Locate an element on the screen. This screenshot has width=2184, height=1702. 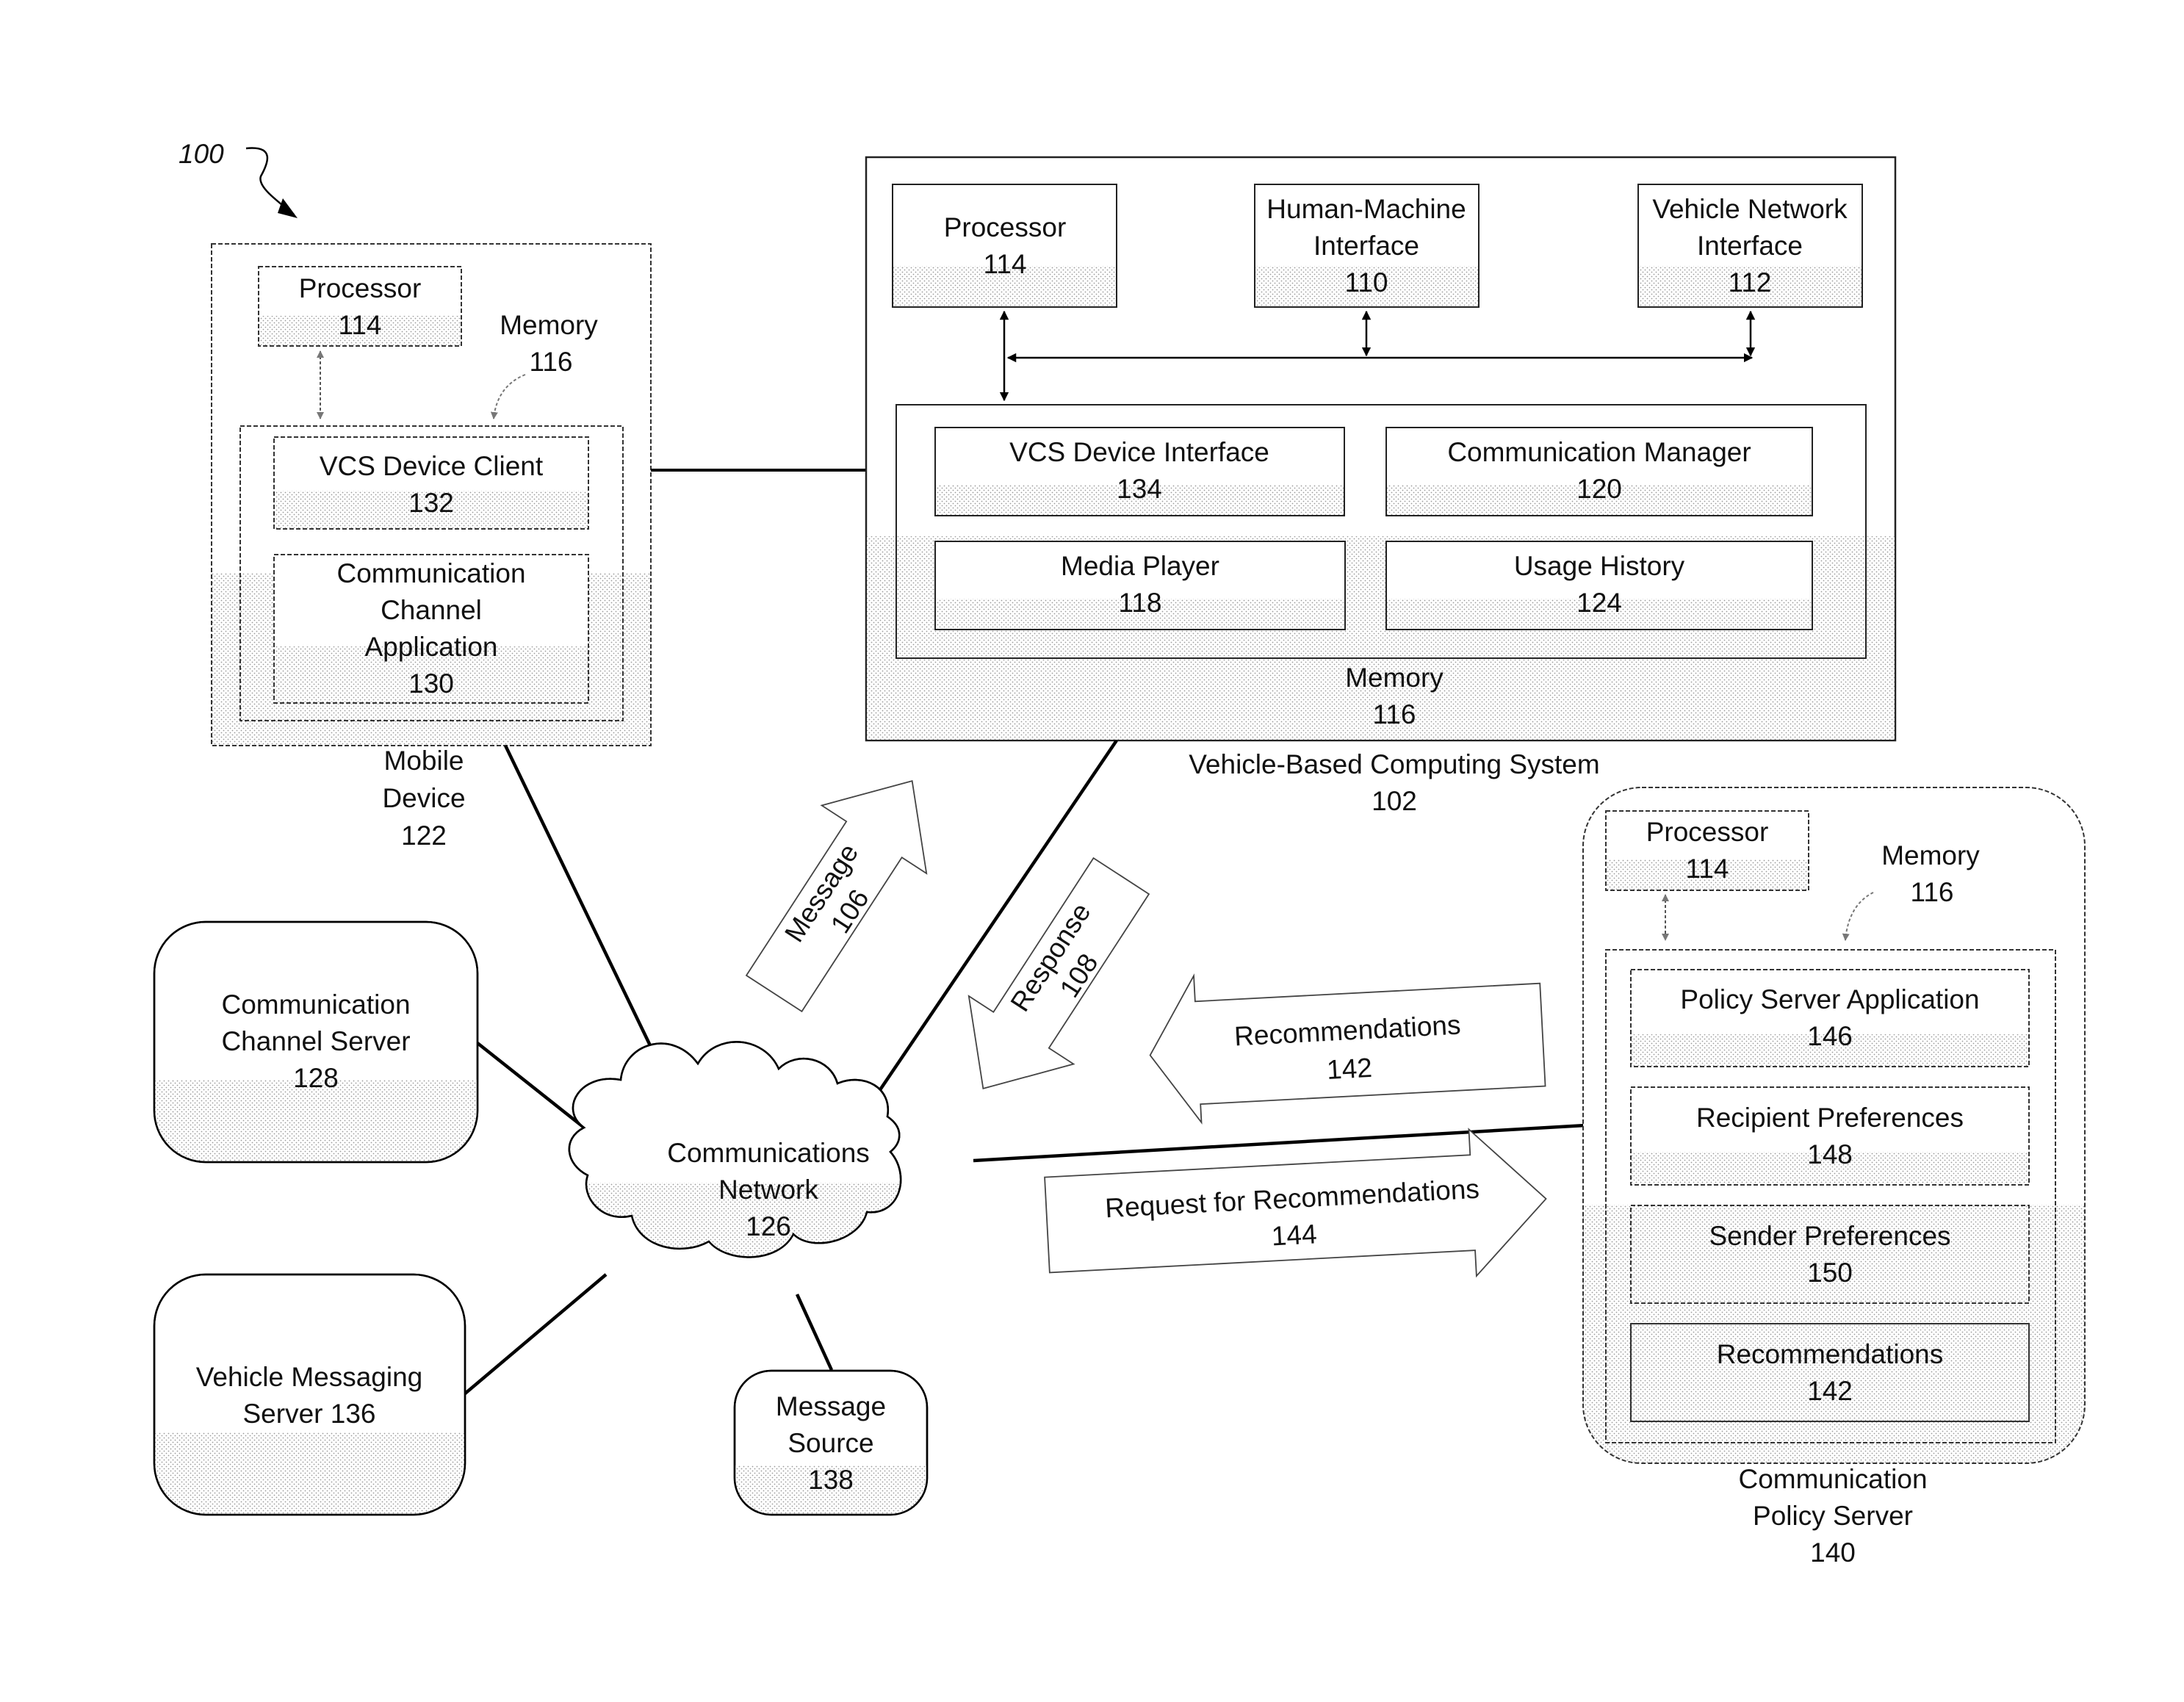
vcs-device-interface-box: VCS Device Interface 134 is located at coordinates (1139, 472).